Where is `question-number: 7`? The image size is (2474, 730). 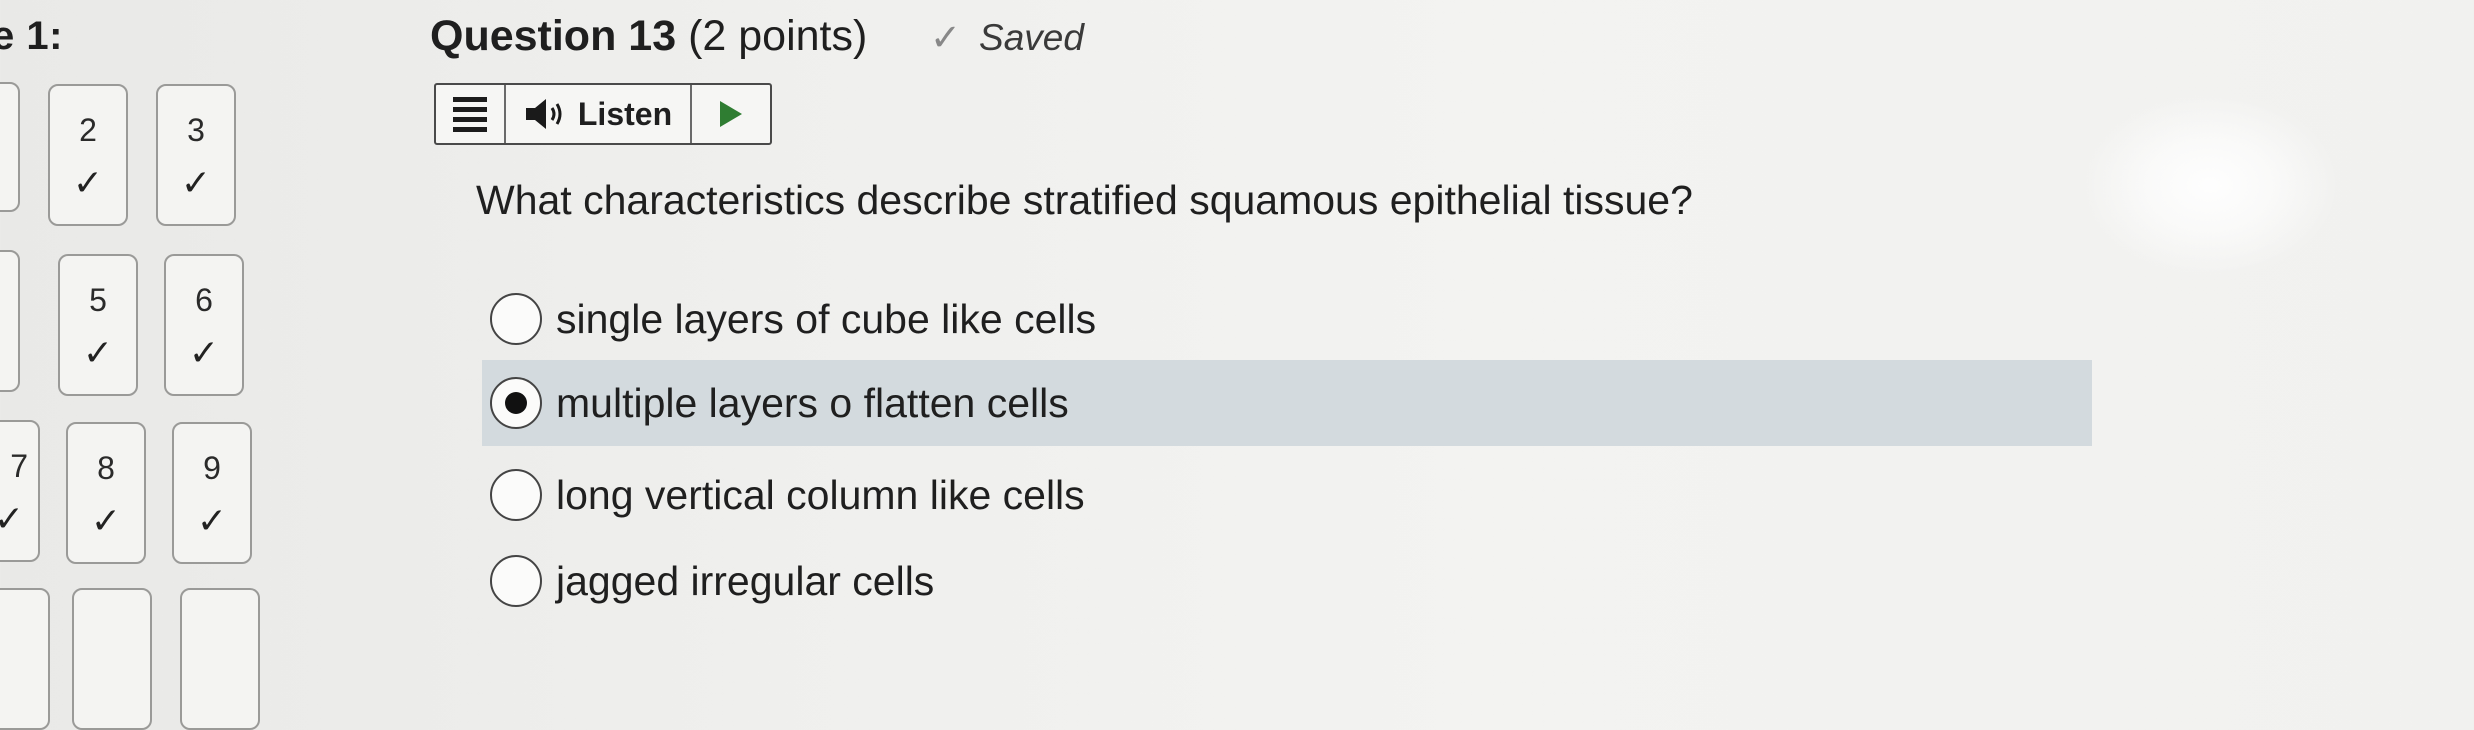 question-number: 7 is located at coordinates (19, 466).